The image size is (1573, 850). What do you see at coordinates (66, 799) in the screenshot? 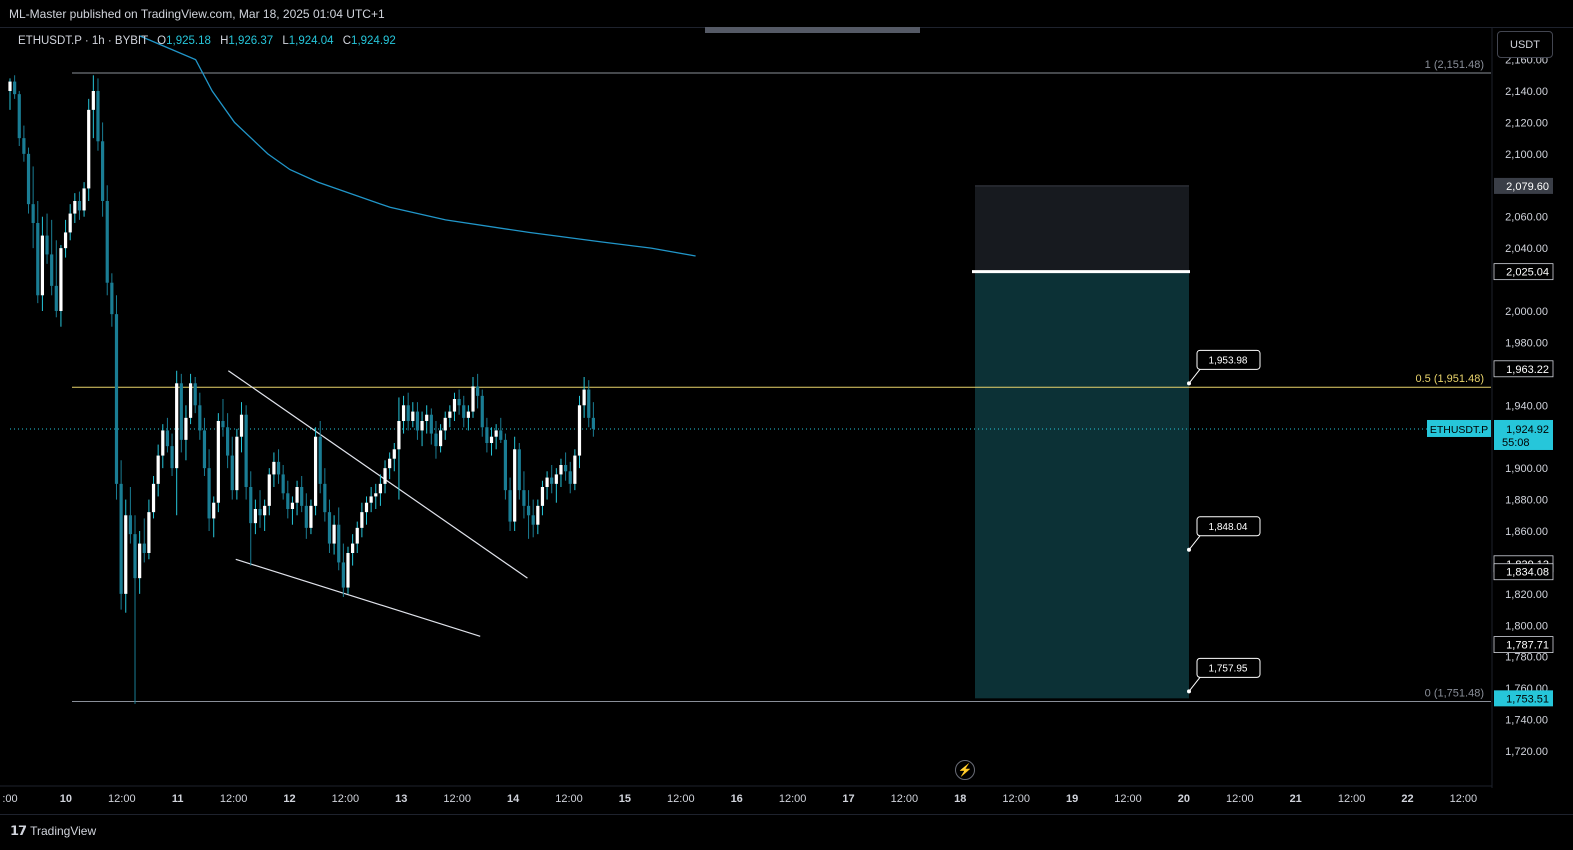
I see `time-tick-label: 10` at bounding box center [66, 799].